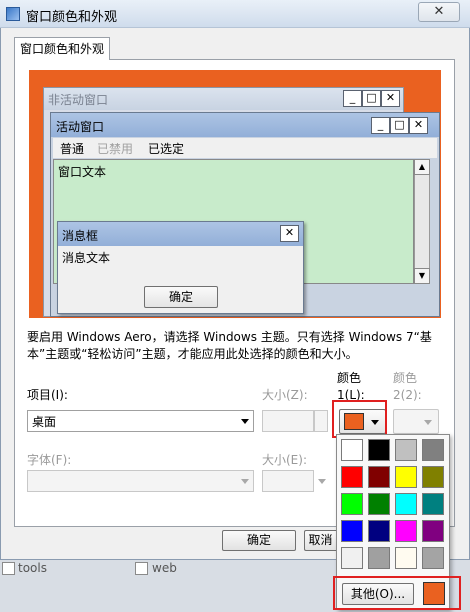 The height and width of the screenshot is (612, 470). Describe the element at coordinates (352, 98) in the screenshot. I see `inactive-minimize-icon: _` at that location.